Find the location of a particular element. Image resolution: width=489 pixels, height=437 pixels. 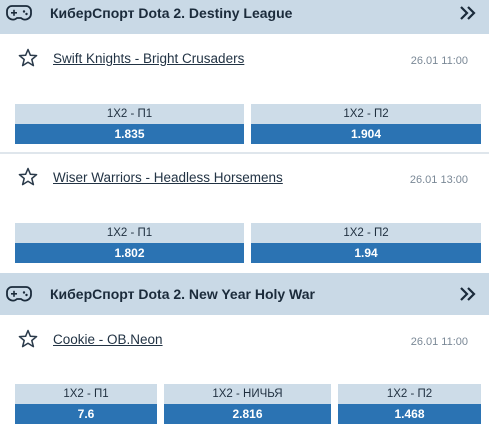

odd-value: 1.835 is located at coordinates (129, 134).